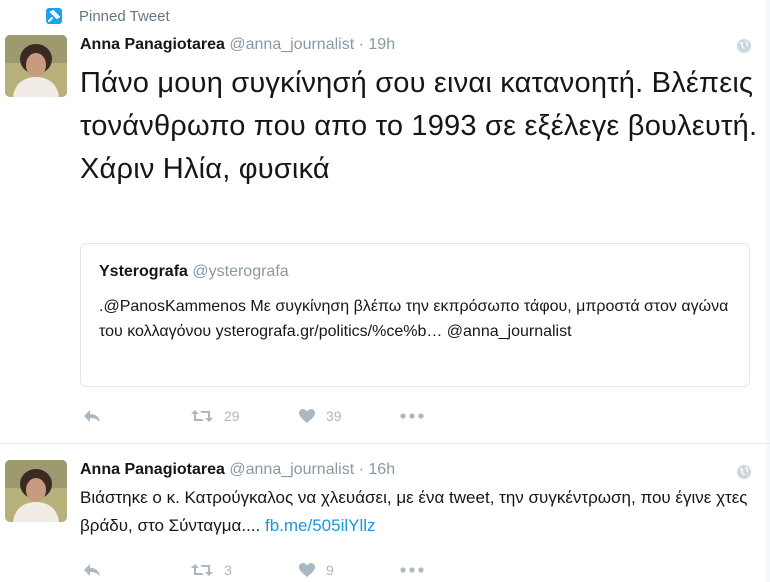 The image size is (770, 582). I want to click on quoted-tweet-header: Ysterografa @ysterografa, so click(194, 272).